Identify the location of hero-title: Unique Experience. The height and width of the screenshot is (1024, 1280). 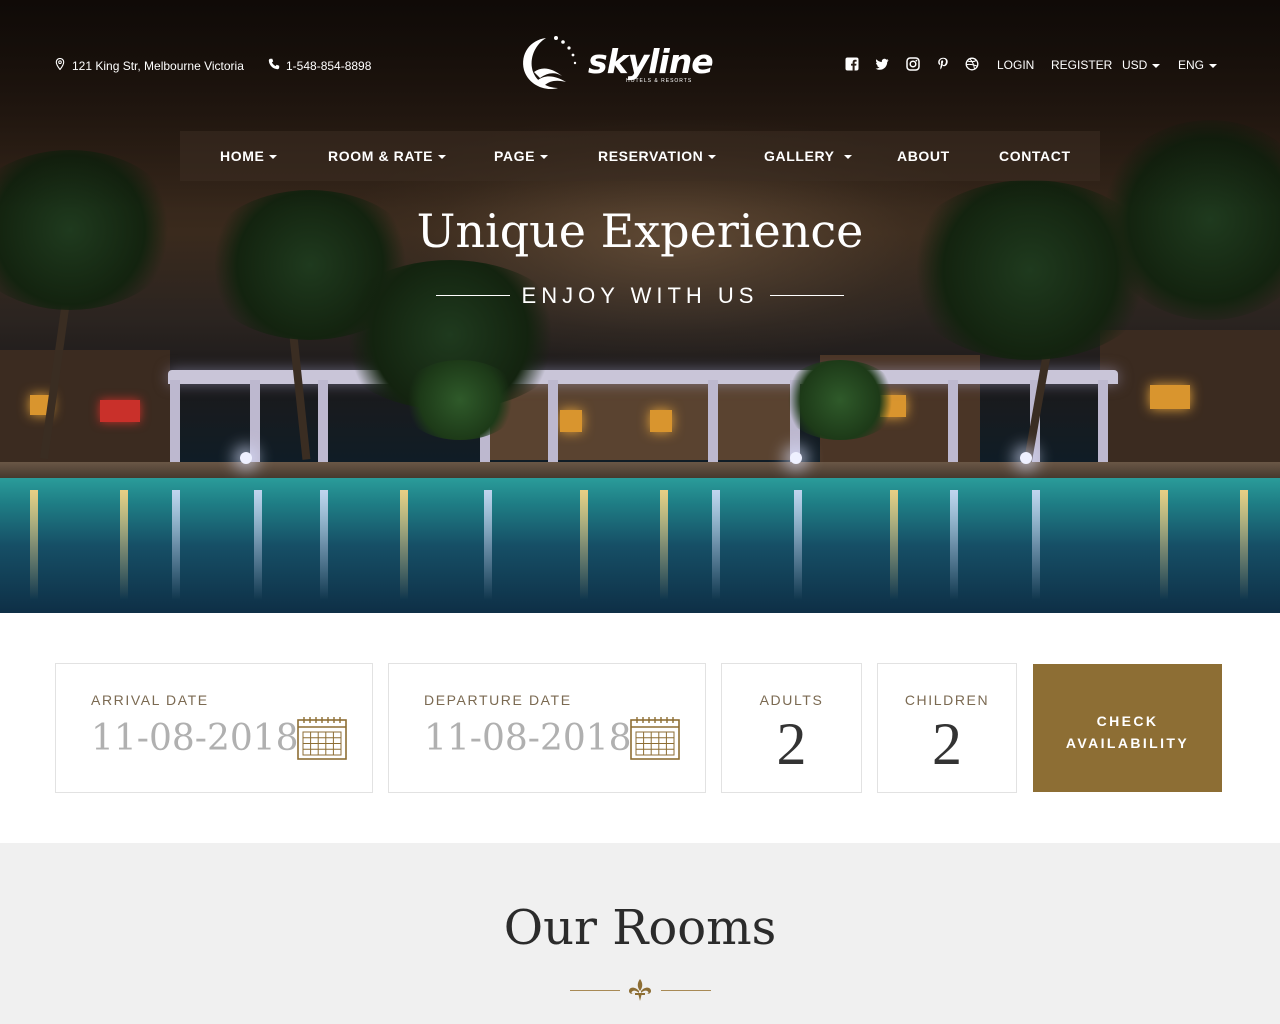
(640, 231).